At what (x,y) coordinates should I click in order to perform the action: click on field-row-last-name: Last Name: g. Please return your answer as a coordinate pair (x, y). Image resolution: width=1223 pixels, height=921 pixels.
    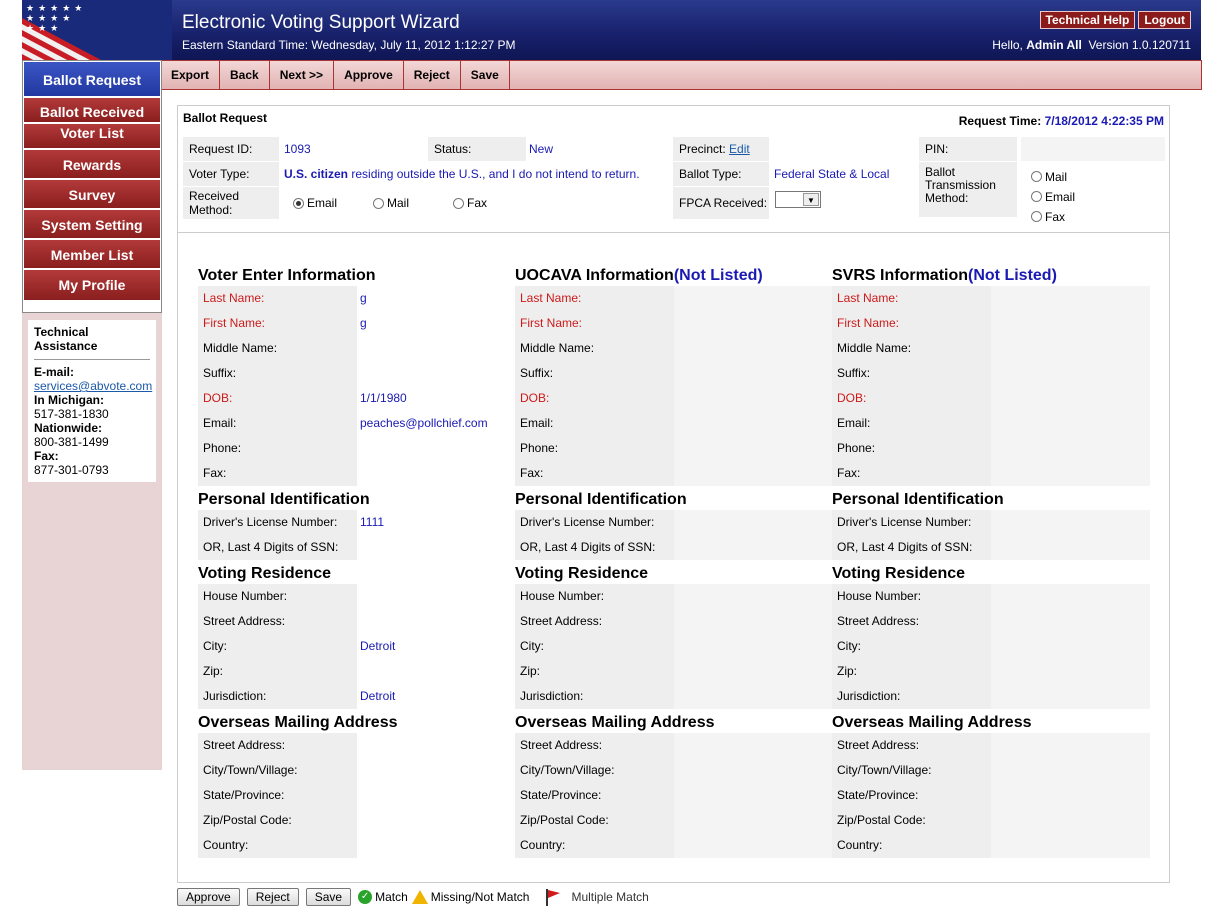
    Looking at the image, I should click on (357, 298).